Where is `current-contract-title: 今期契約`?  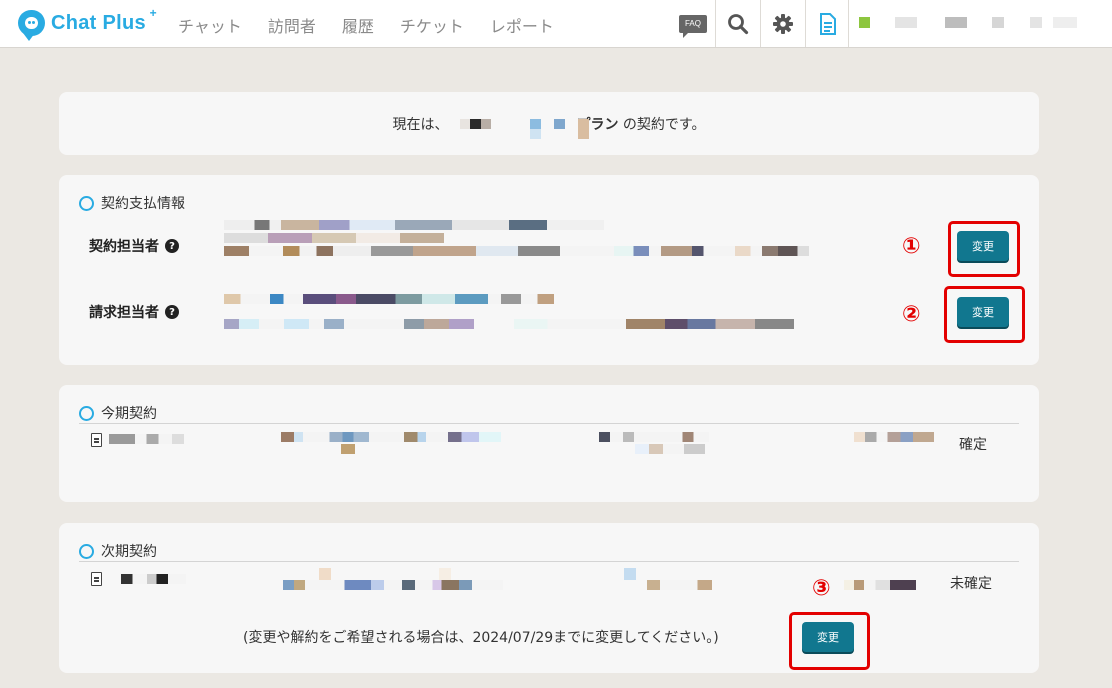
current-contract-title: 今期契約 is located at coordinates (118, 413).